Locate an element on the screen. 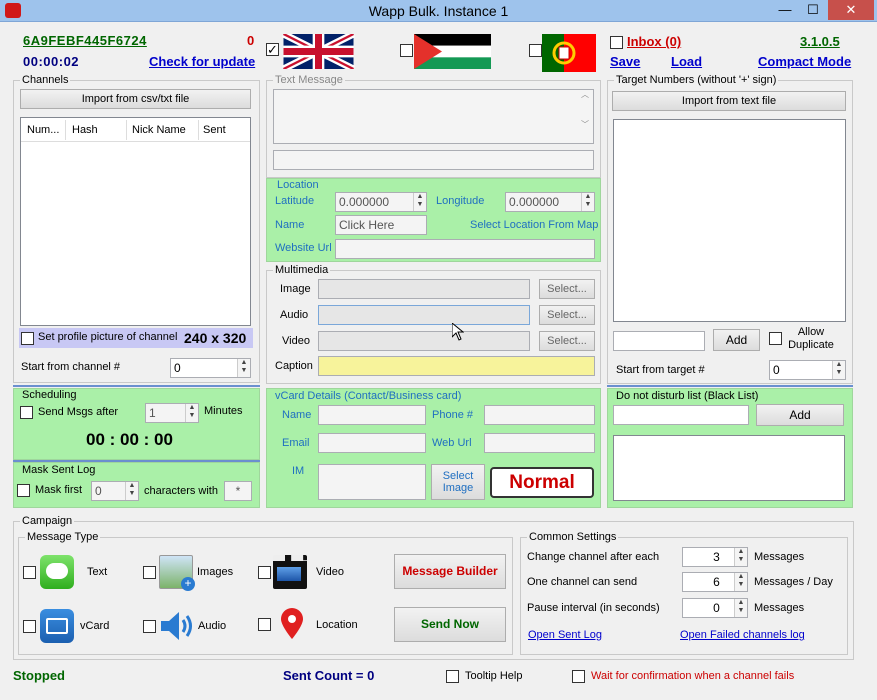 The height and width of the screenshot is (700, 877). vcard-select-image-button: Select Image is located at coordinates (458, 482).